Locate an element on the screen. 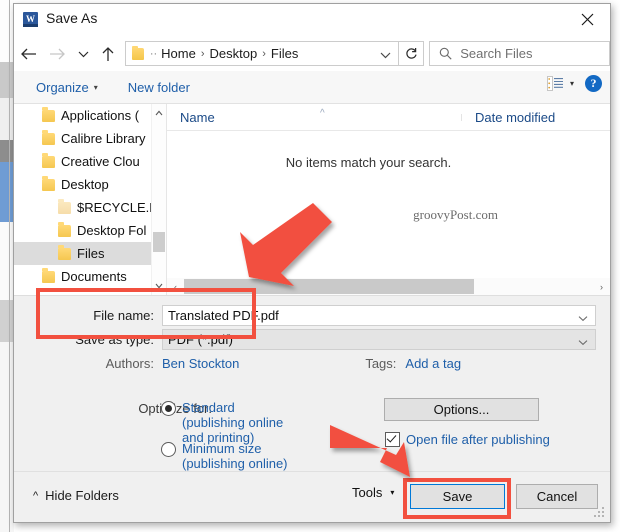 The image size is (620, 532). refresh-icon is located at coordinates (411, 53).